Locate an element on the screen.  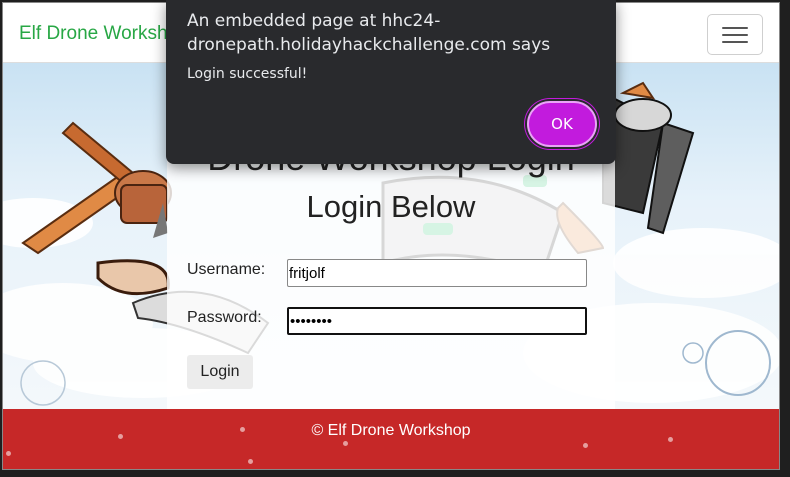
username-label: Username: is located at coordinates (226, 269).